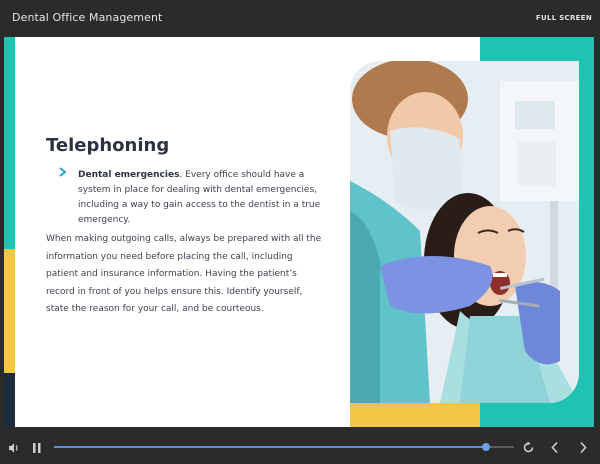 The height and width of the screenshot is (464, 600). I want to click on top-bar: Dental Office Management FULL SCREEN, so click(300, 18).